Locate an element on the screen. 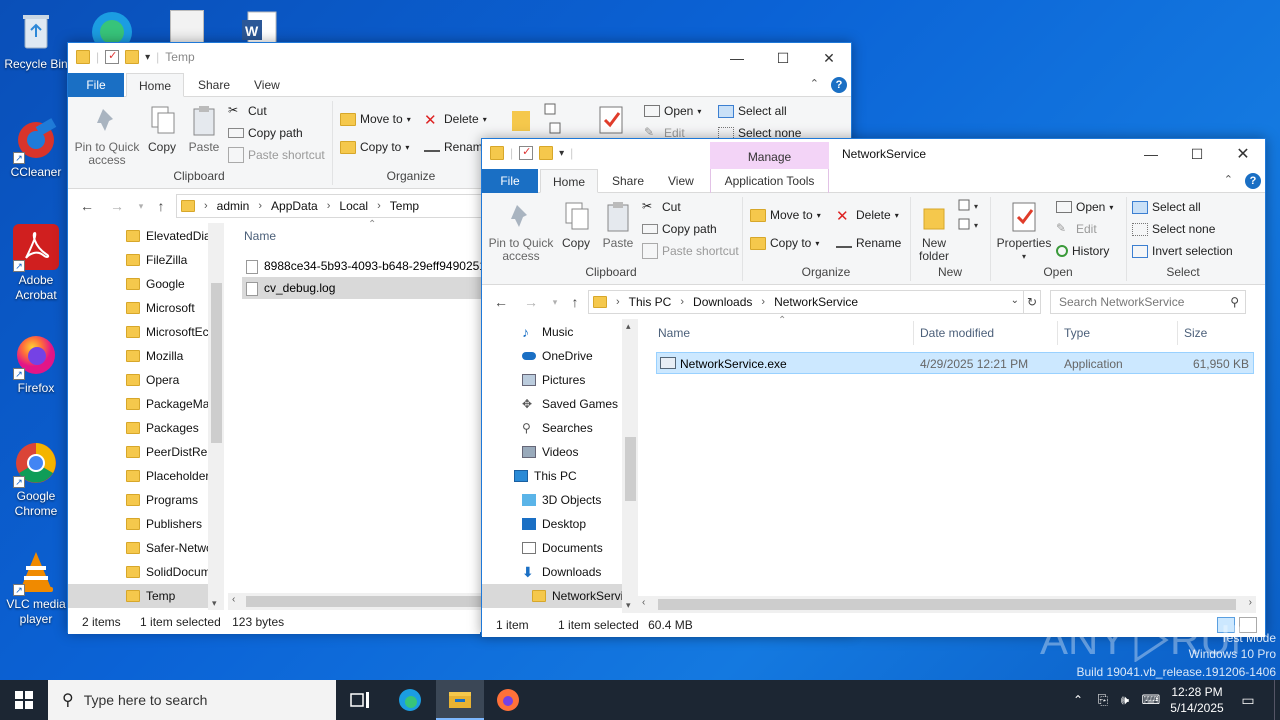  move-to-button: Move to ▾ is located at coordinates (785, 215).